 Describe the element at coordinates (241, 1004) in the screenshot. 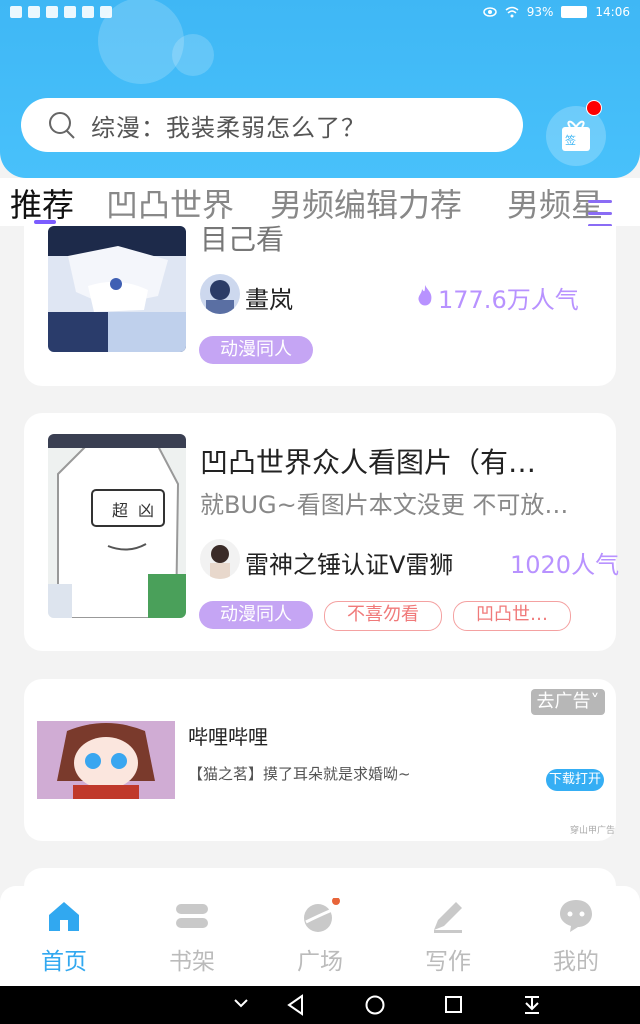

I see `hide-keyboard-icon` at that location.